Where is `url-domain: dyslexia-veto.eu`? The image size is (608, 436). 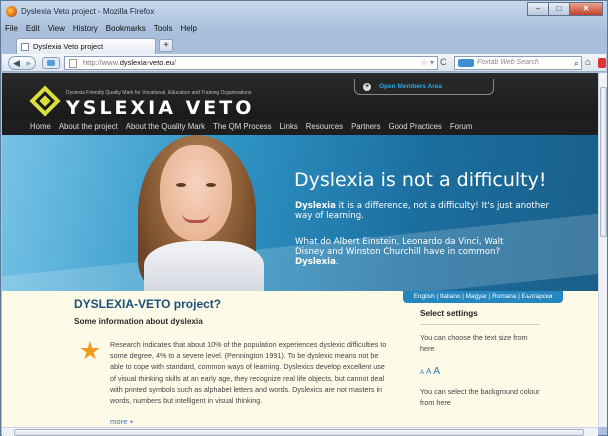
url-domain: dyslexia-veto.eu is located at coordinates (146, 62).